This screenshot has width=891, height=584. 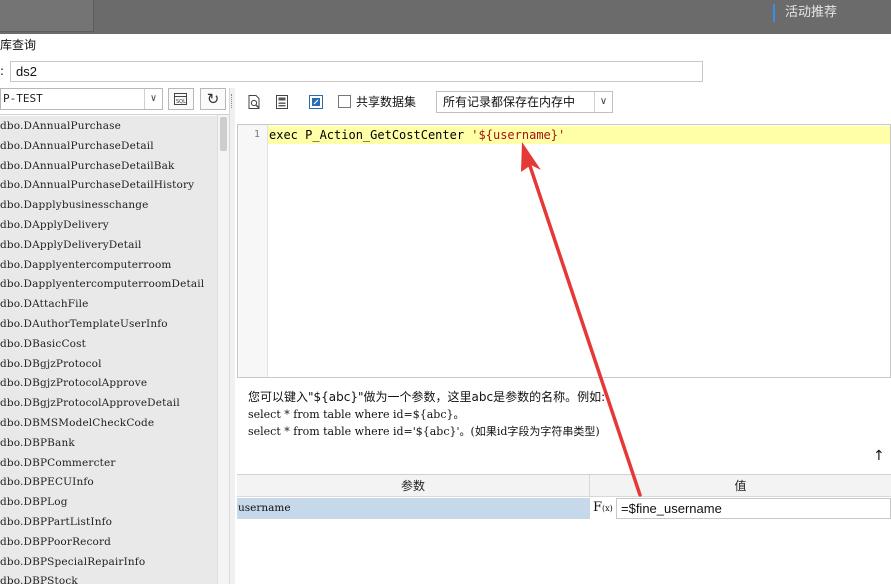 I want to click on list-item: dbo.DBPPartListInfo, so click(x=108, y=522).